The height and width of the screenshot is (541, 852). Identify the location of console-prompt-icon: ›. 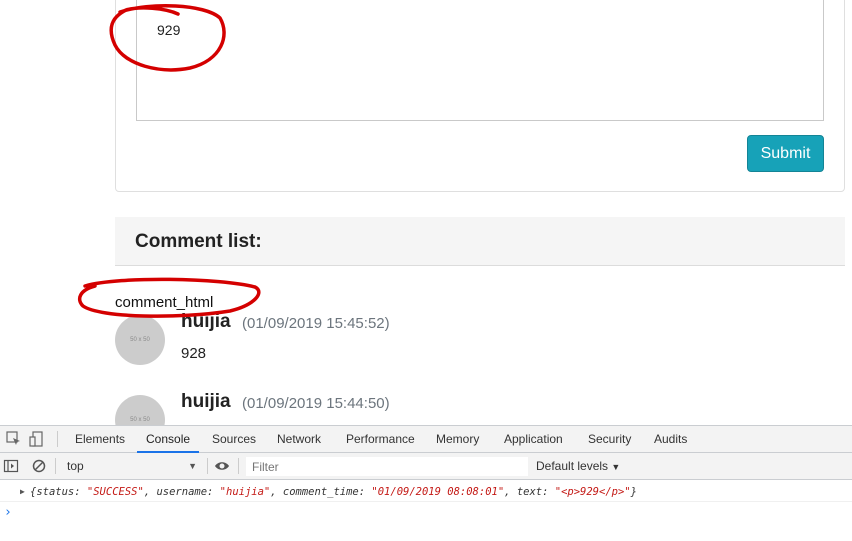
(8, 512).